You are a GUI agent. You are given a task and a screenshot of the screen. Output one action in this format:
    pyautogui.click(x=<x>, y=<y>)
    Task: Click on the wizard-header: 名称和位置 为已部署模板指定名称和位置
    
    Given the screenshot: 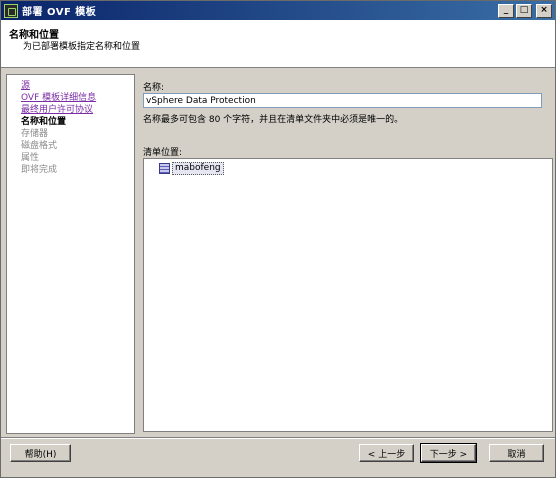 What is the action you would take?
    pyautogui.click(x=278, y=44)
    